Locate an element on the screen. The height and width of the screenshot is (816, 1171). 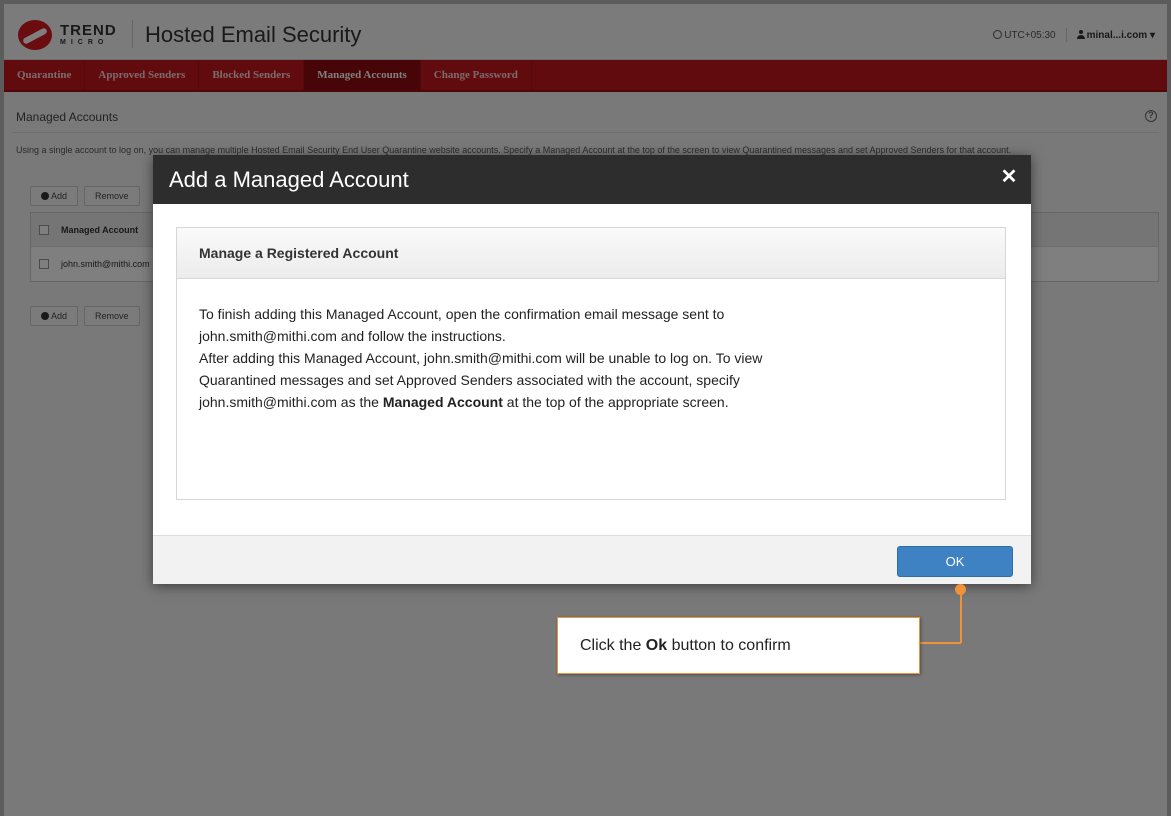
managed-account-emphasis: Managed Account is located at coordinates (442, 402).